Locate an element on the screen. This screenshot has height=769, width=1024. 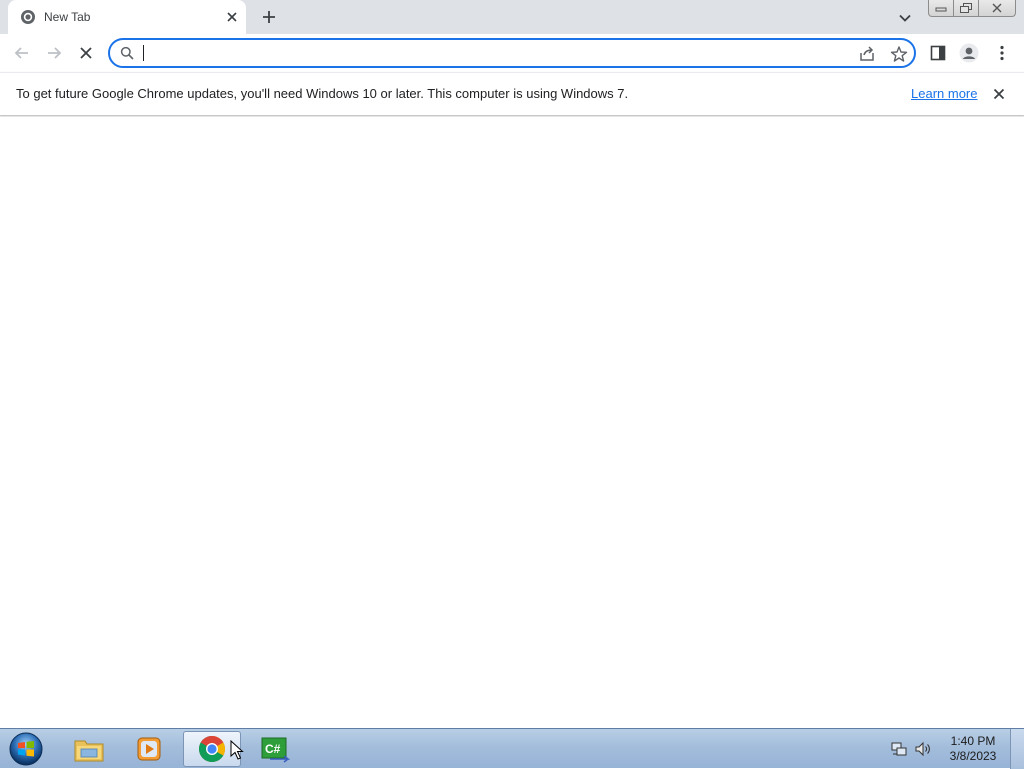
svg-text: C# is located at coordinates (273, 749).